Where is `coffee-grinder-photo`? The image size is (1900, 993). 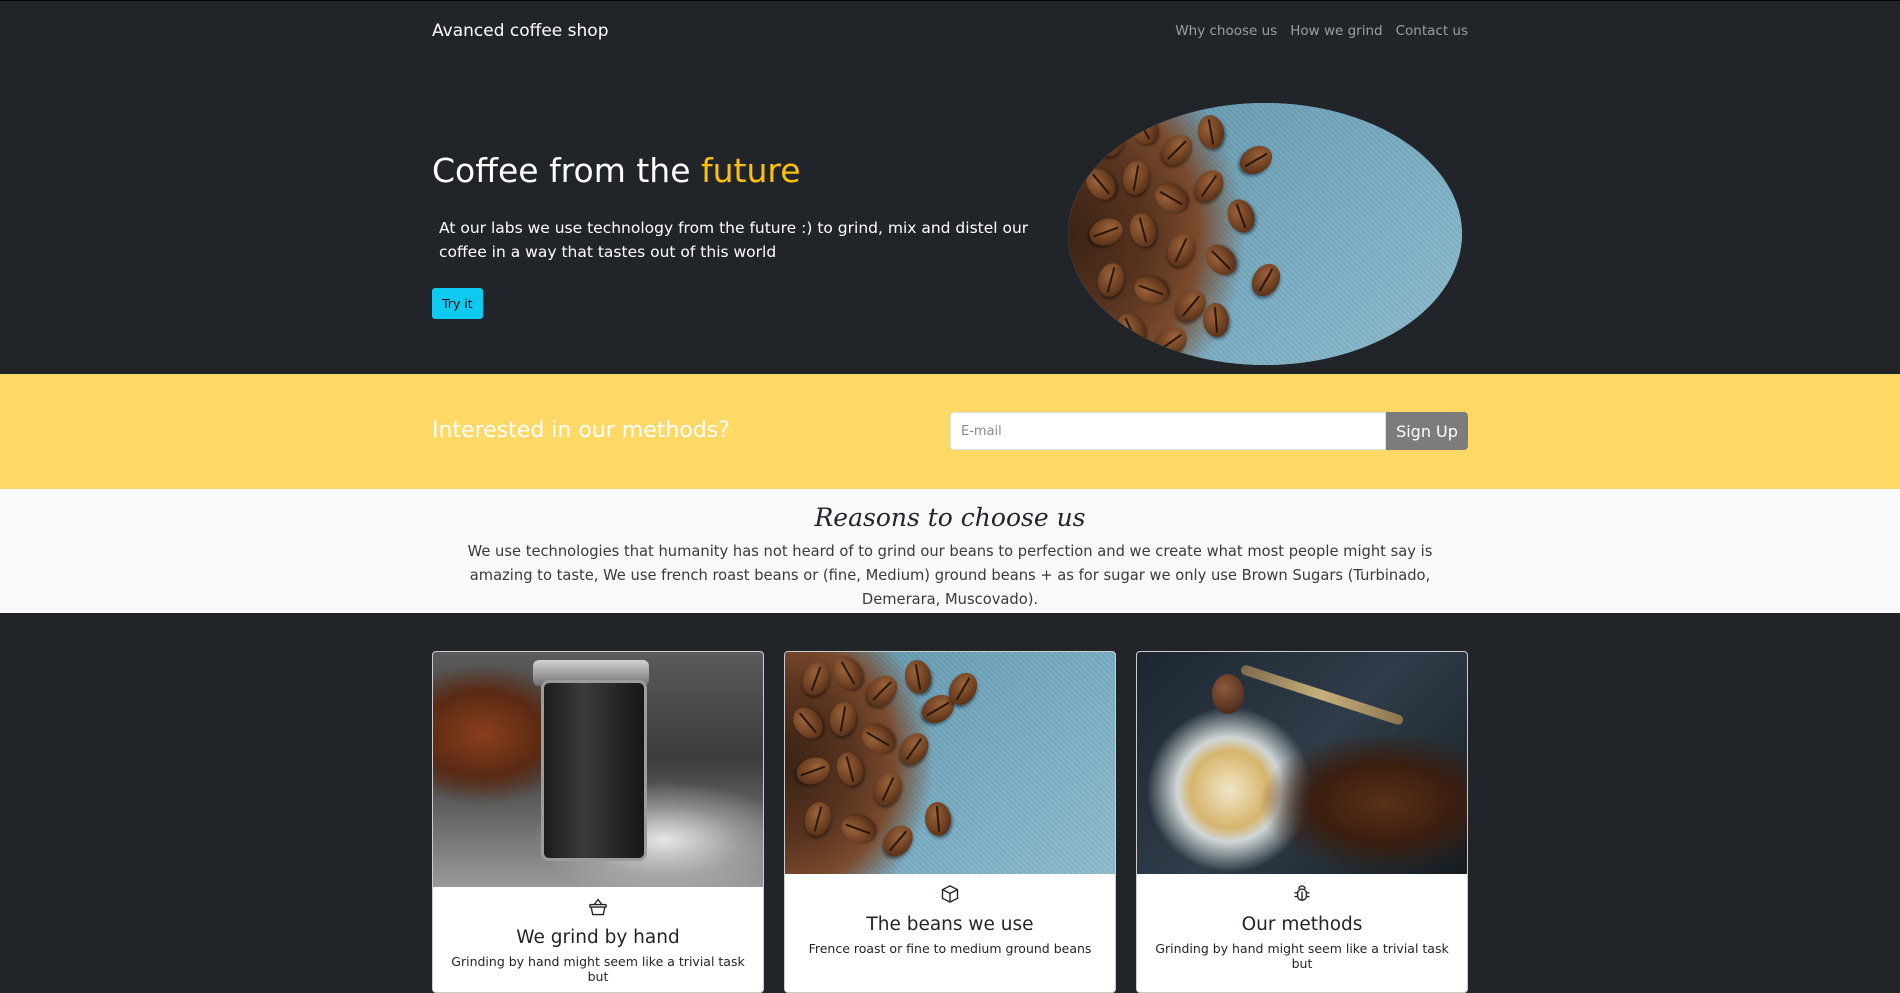
coffee-grinder-photo is located at coordinates (1302, 763).